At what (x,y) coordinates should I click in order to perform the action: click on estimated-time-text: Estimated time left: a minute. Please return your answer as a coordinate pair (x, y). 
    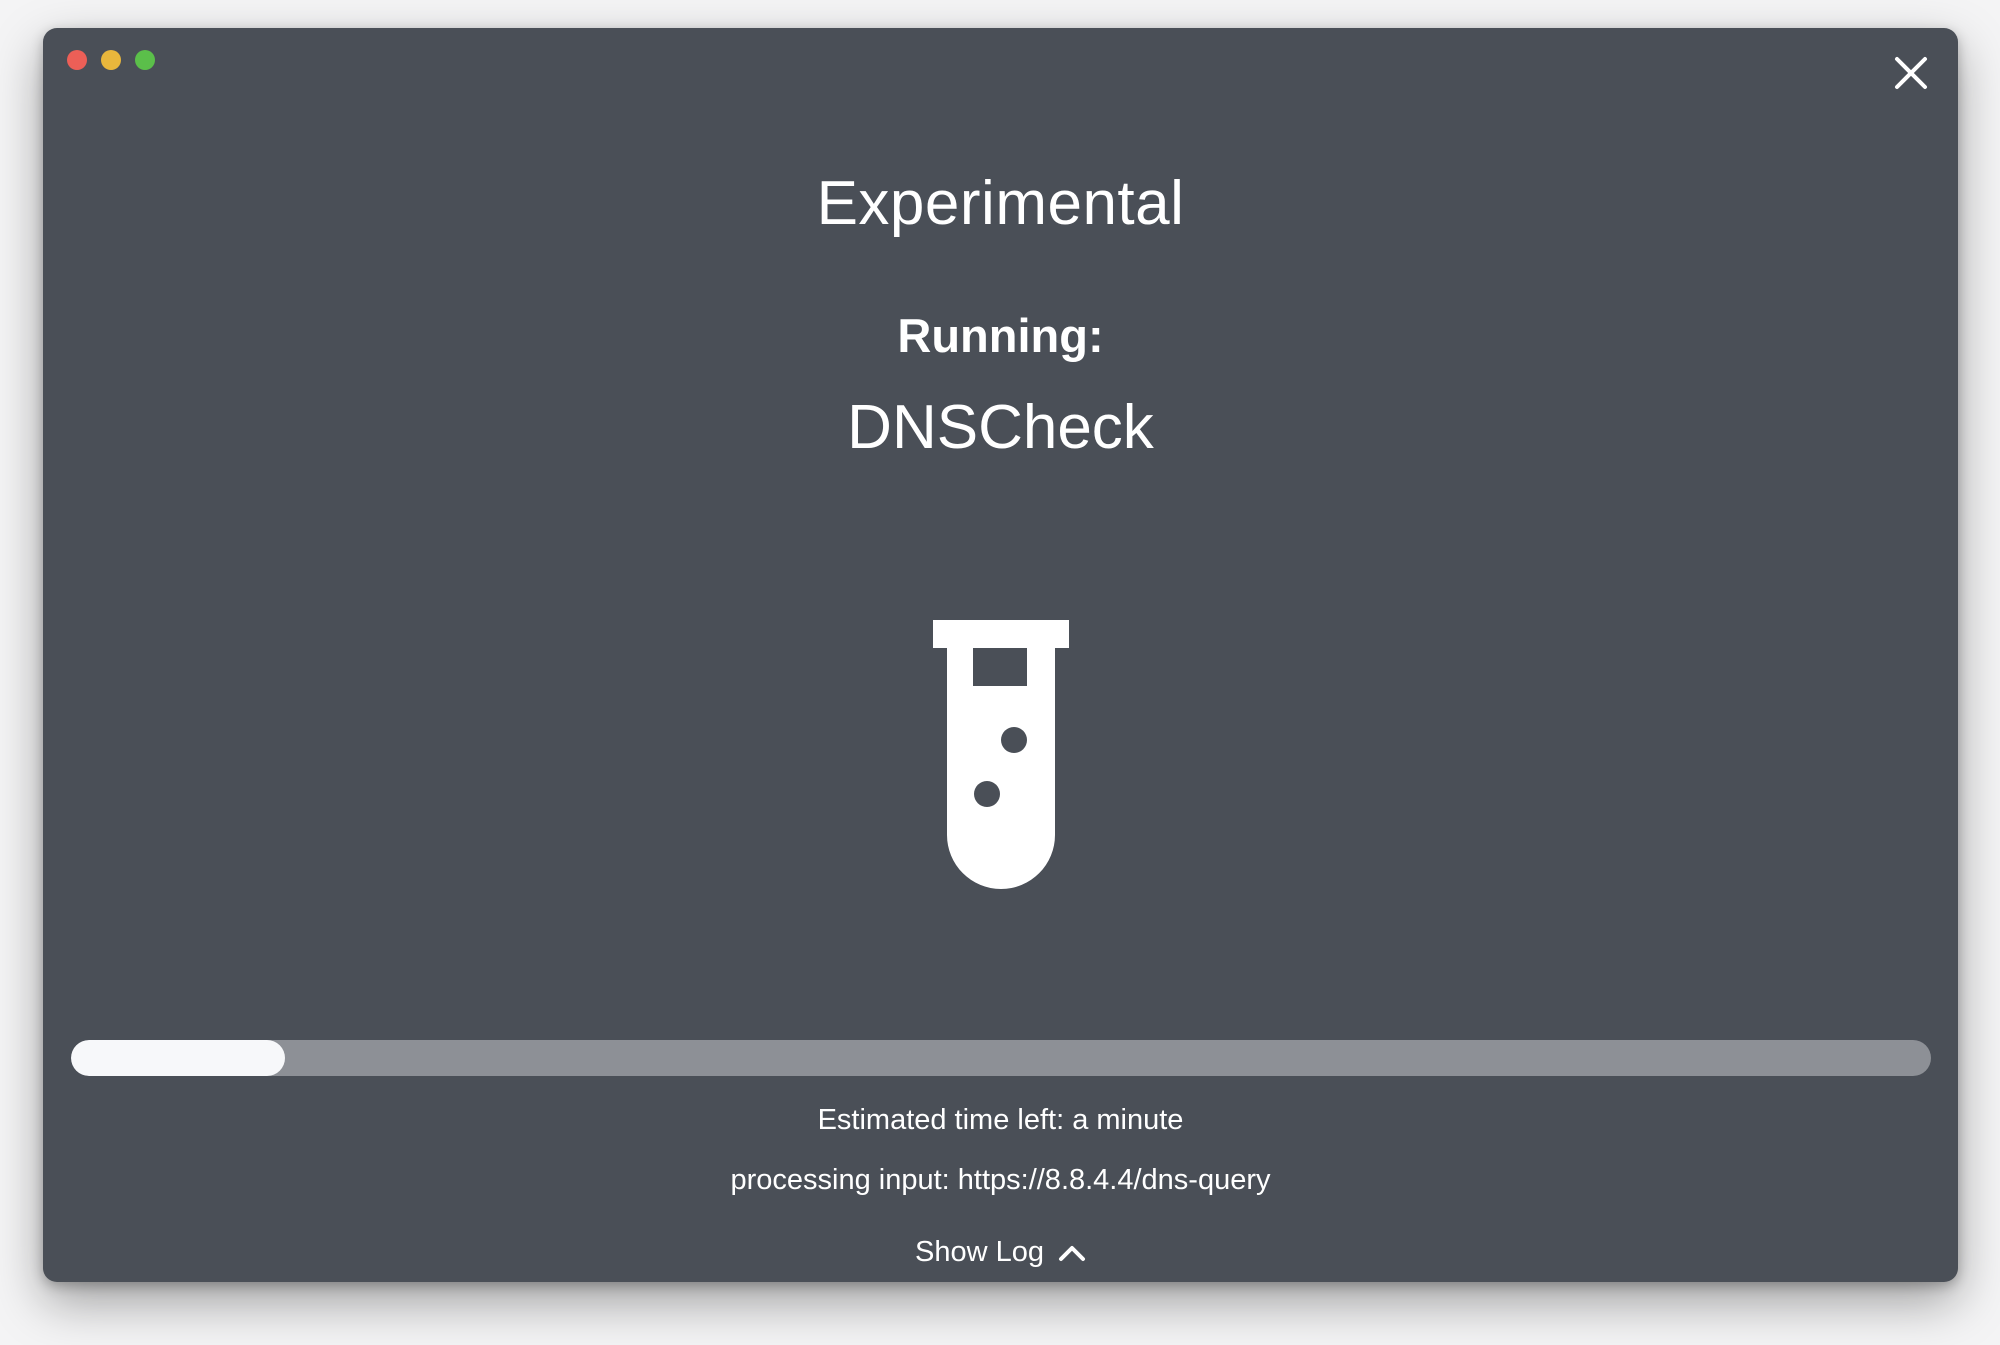
    Looking at the image, I should click on (1000, 1120).